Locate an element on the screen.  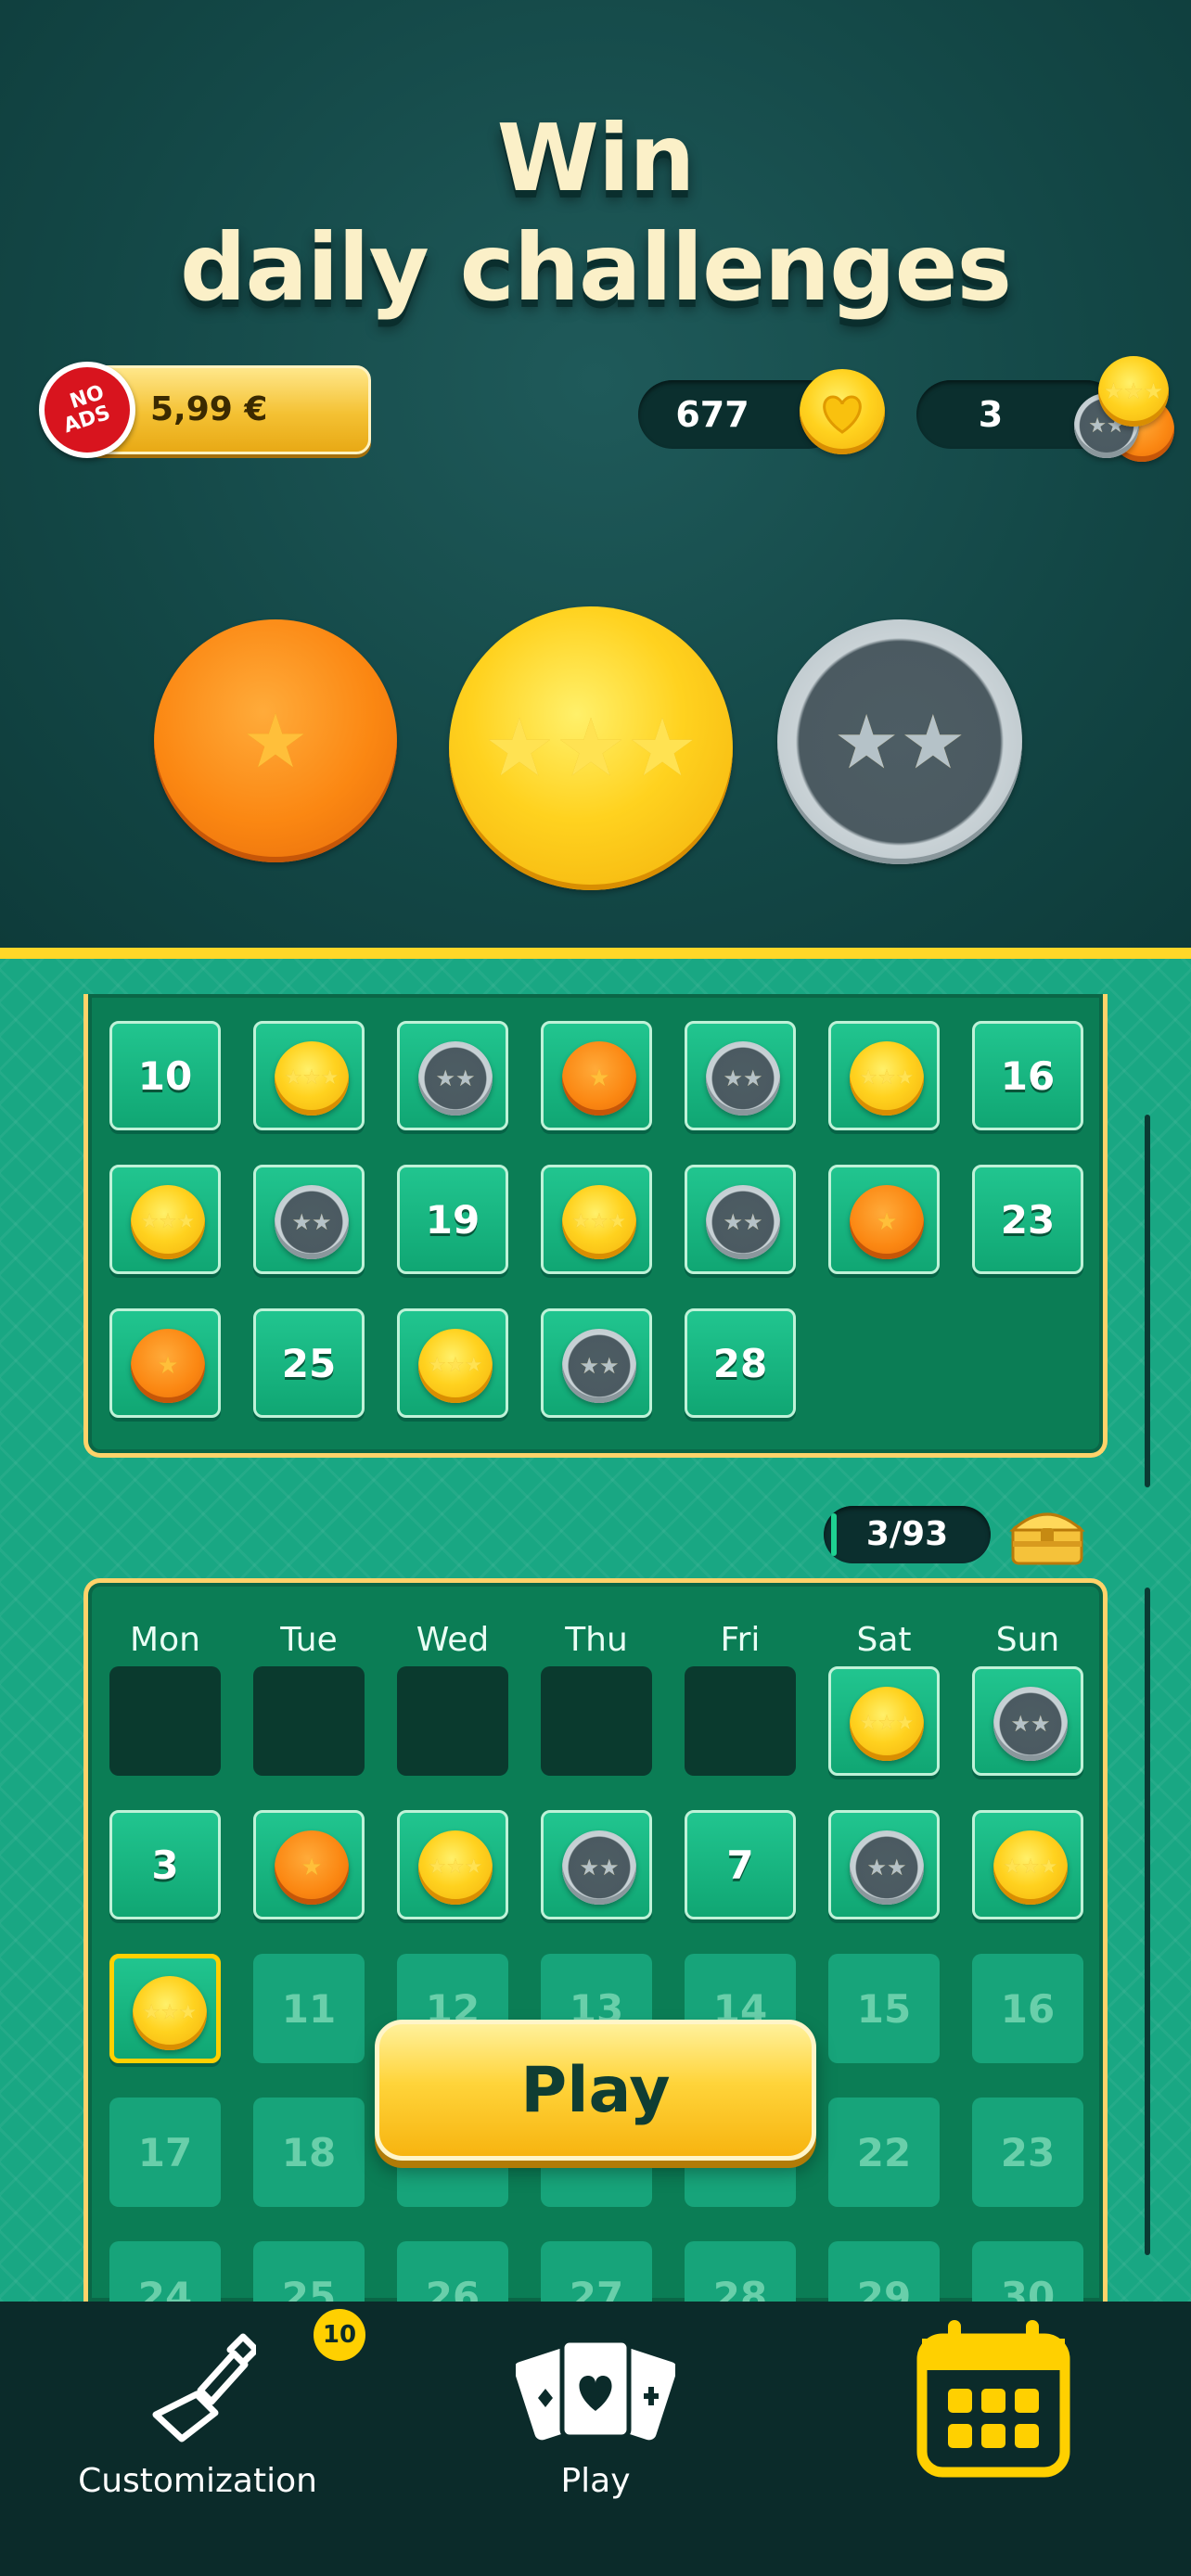
day-number: 28 is located at coordinates (740, 1363).